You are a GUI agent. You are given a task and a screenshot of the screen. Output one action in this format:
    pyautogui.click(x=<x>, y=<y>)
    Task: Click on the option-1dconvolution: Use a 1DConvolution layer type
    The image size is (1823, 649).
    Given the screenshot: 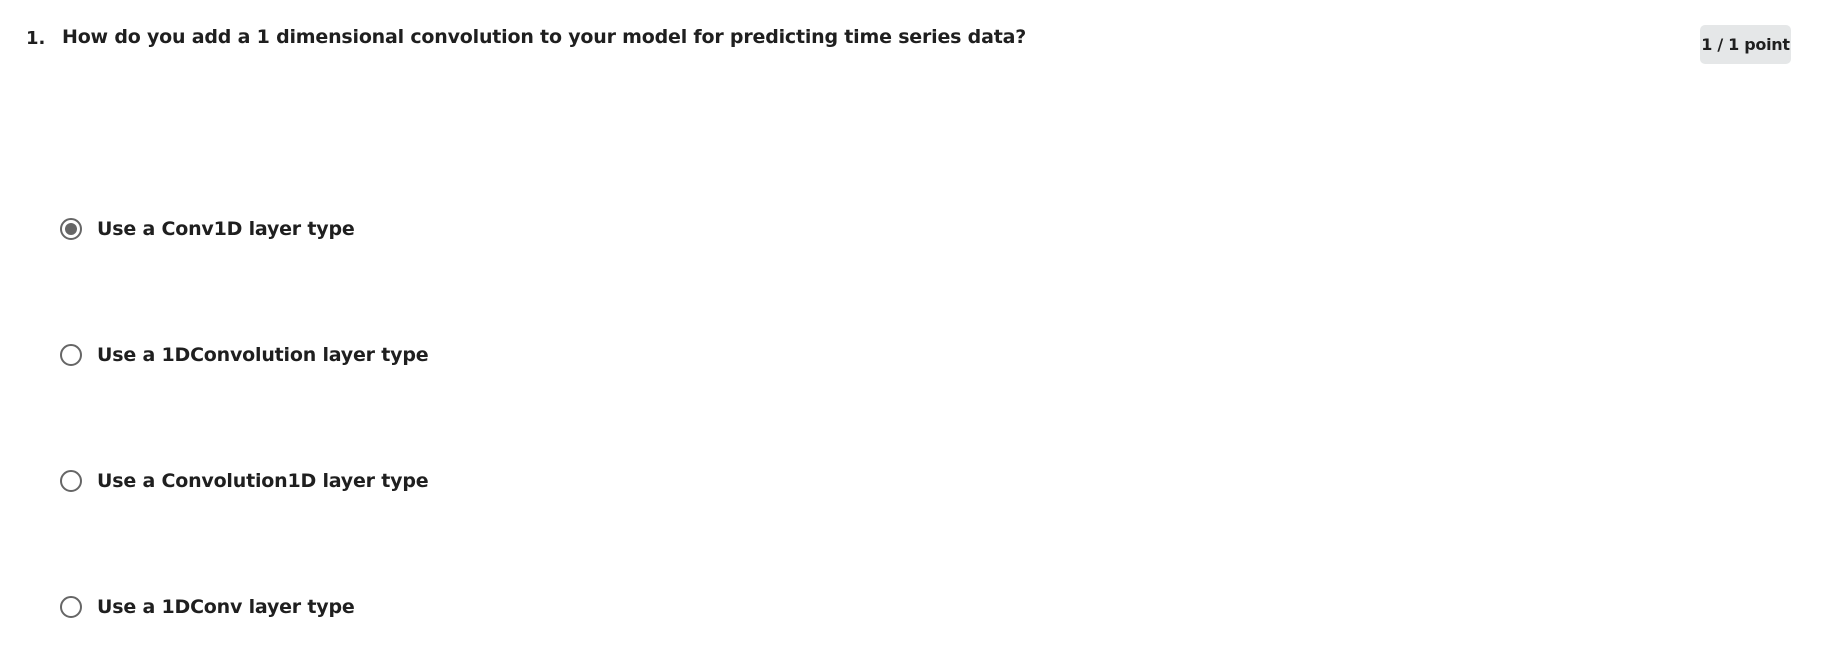 What is the action you would take?
    pyautogui.click(x=244, y=355)
    